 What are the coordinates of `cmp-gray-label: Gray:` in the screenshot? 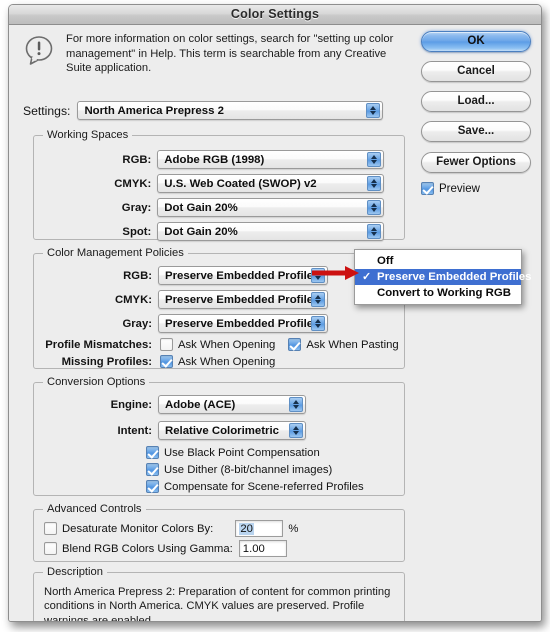 It's located at (137, 323).